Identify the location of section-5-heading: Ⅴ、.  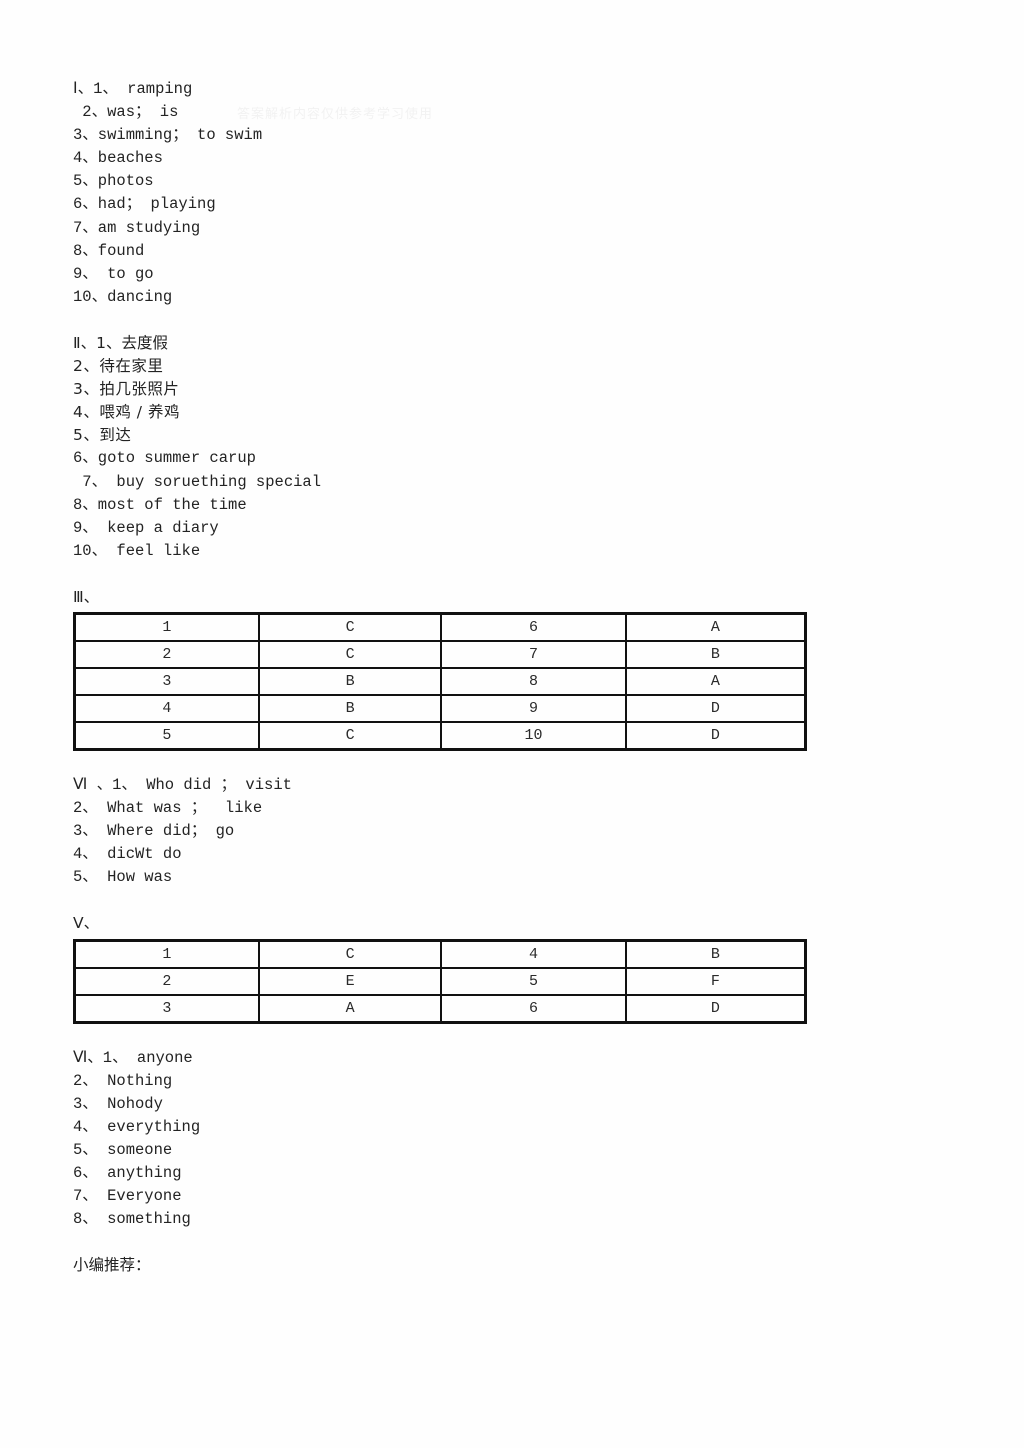
(86, 923).